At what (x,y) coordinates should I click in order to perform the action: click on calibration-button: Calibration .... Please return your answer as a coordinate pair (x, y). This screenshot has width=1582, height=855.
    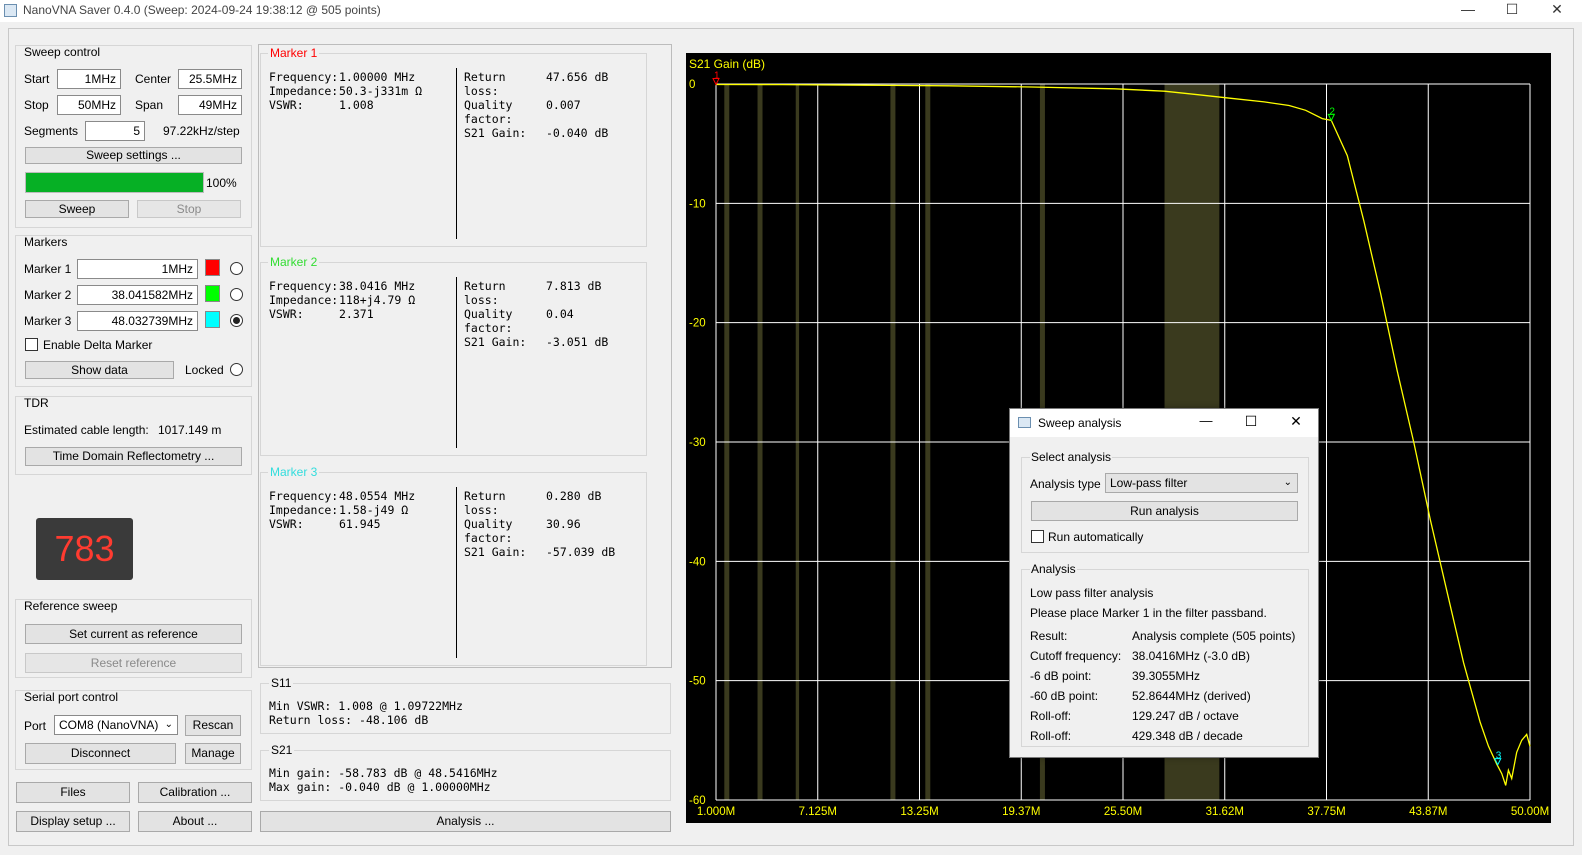
    Looking at the image, I should click on (195, 792).